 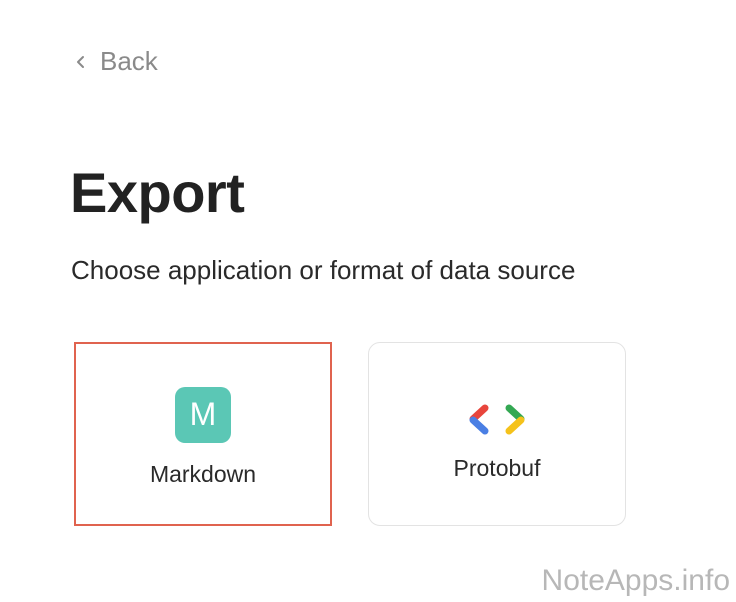 I want to click on markdown-option-card: M Markdown, so click(x=203, y=434).